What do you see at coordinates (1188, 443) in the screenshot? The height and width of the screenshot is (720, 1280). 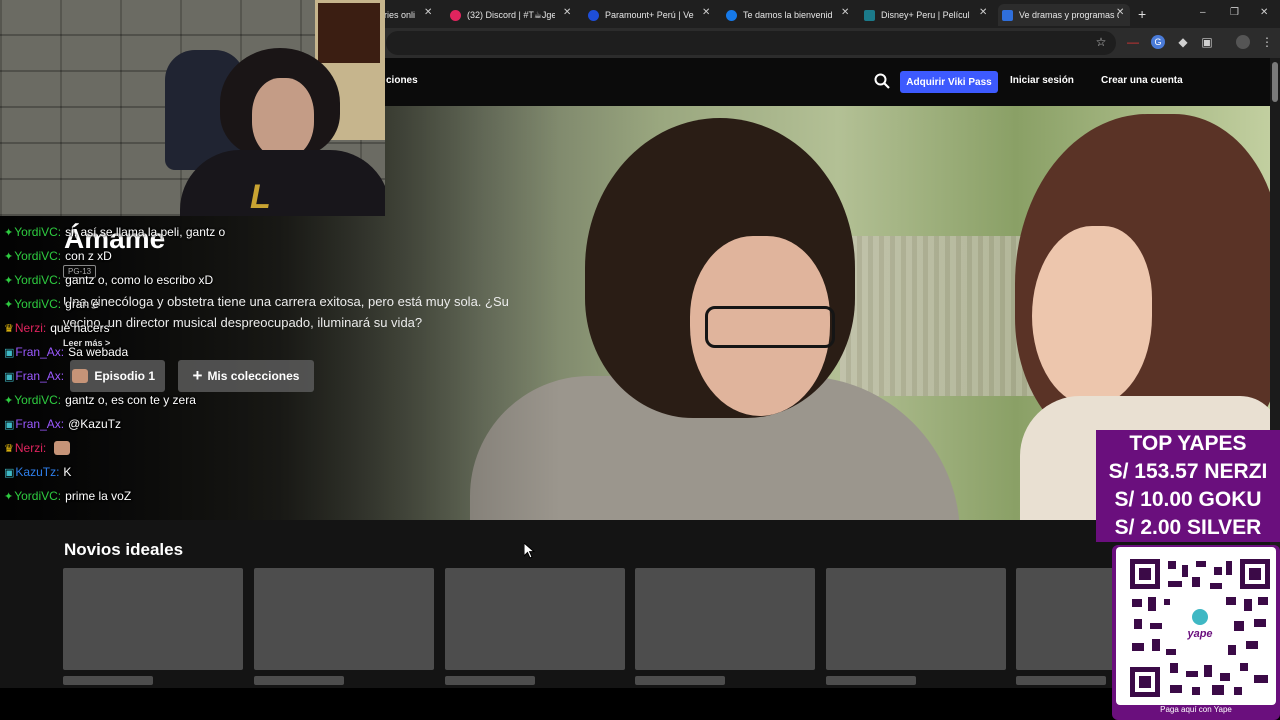 I see `donations-heading: TOP YAPES` at bounding box center [1188, 443].